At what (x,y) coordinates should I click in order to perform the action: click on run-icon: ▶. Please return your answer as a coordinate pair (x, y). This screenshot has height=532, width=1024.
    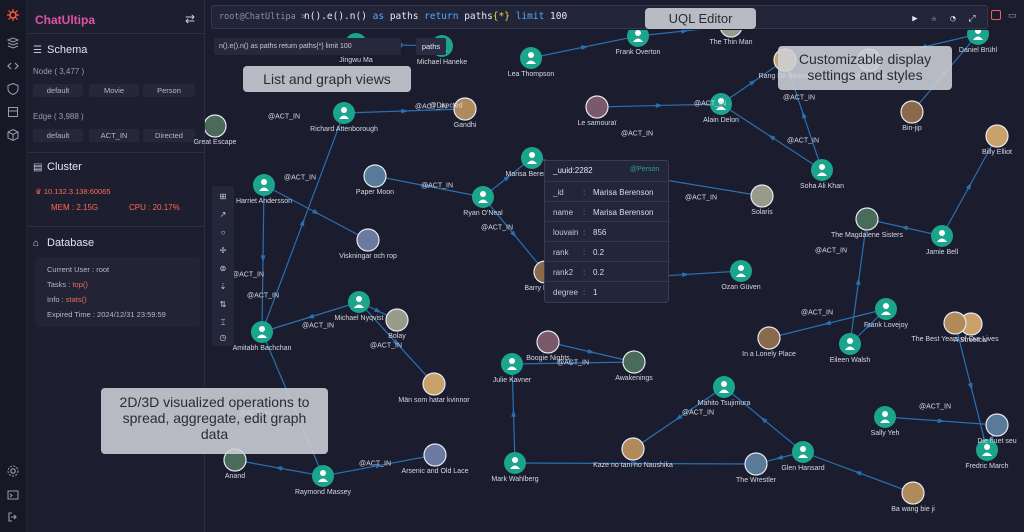
    Looking at the image, I should click on (915, 19).